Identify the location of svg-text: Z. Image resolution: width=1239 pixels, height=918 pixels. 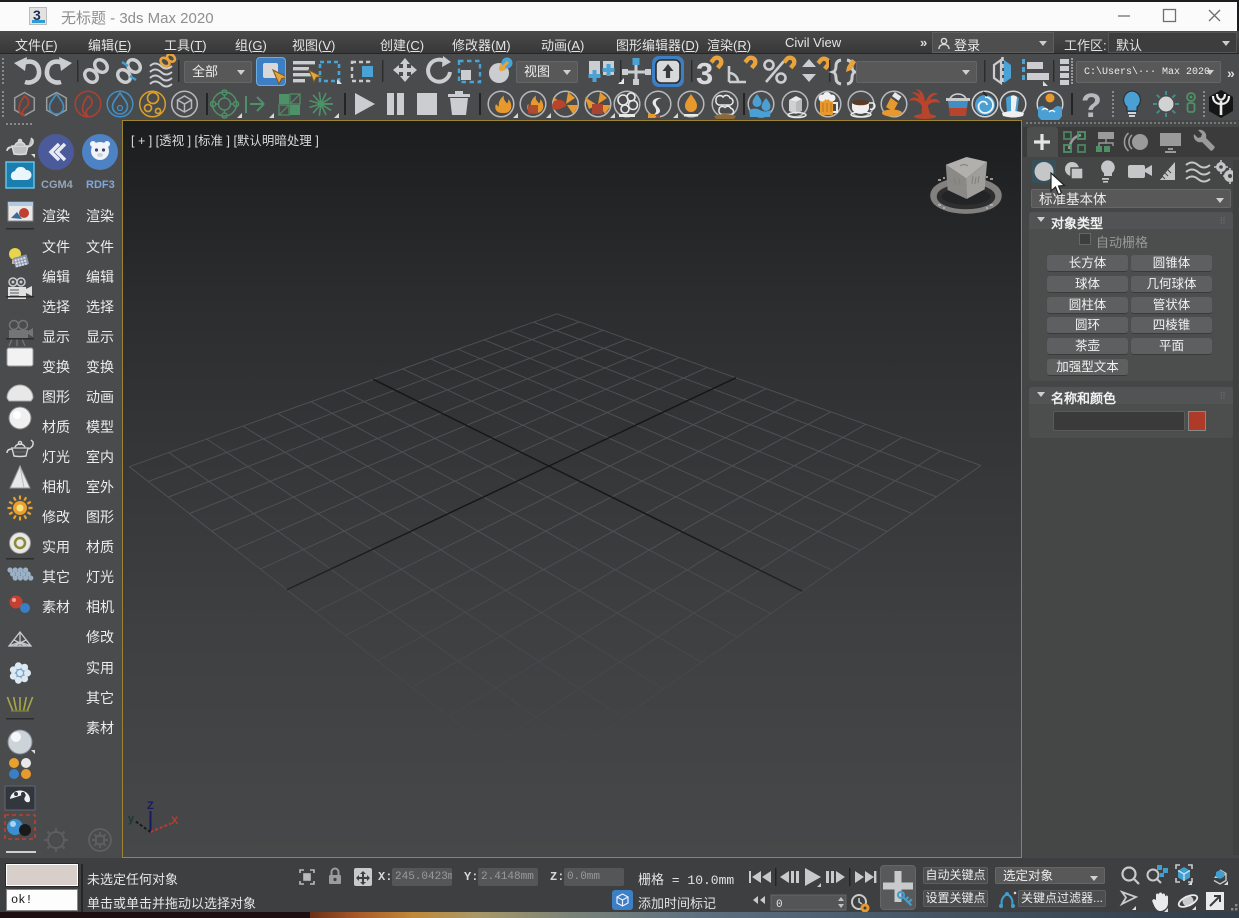
(150, 806).